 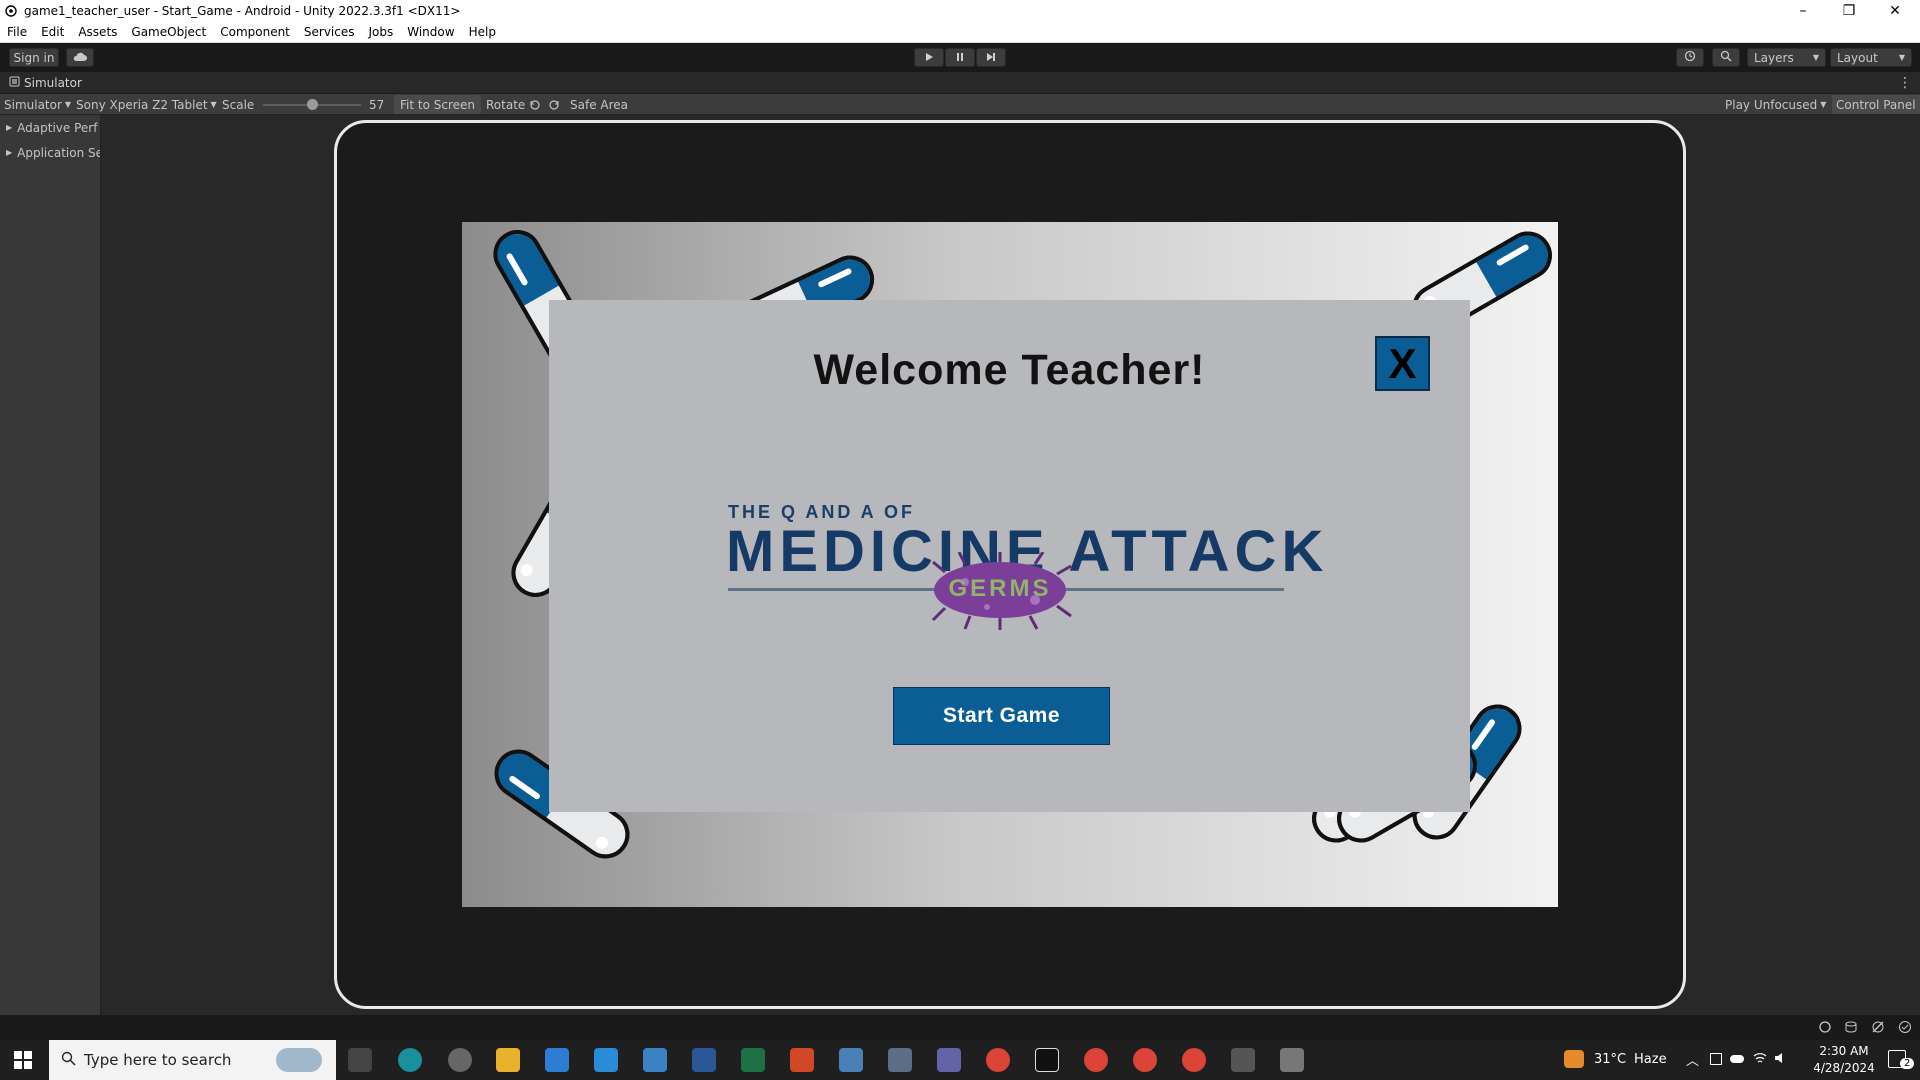 I want to click on menu-help: Help, so click(x=482, y=32).